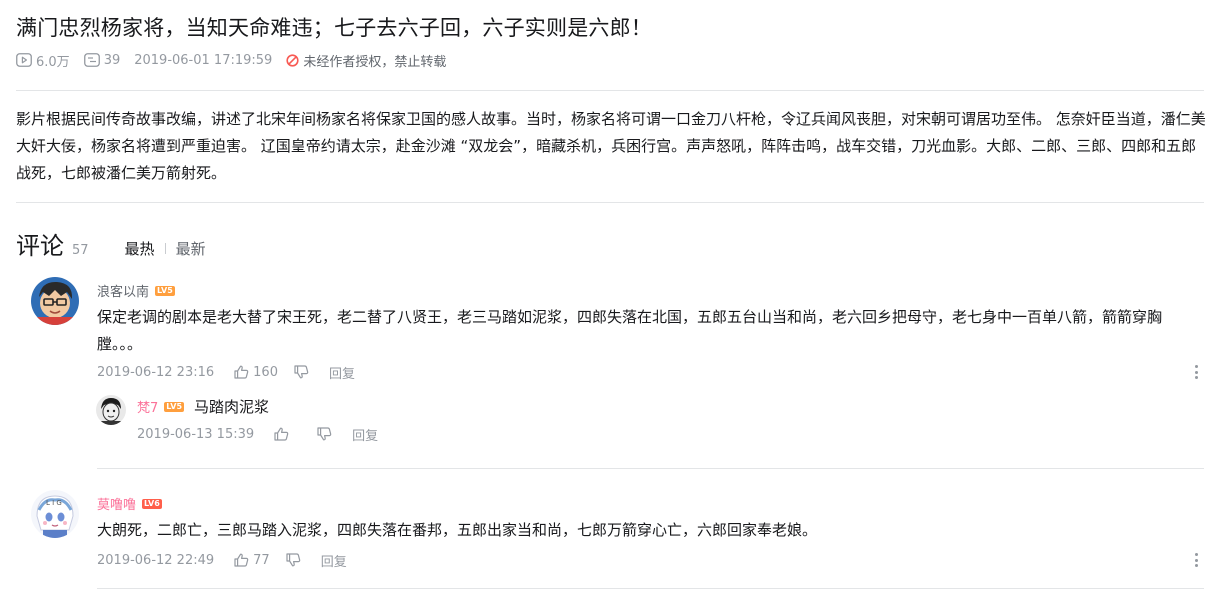 This screenshot has width=1220, height=598. Describe the element at coordinates (196, 434) in the screenshot. I see `comment-time: 2019-06-13 15:39` at that location.